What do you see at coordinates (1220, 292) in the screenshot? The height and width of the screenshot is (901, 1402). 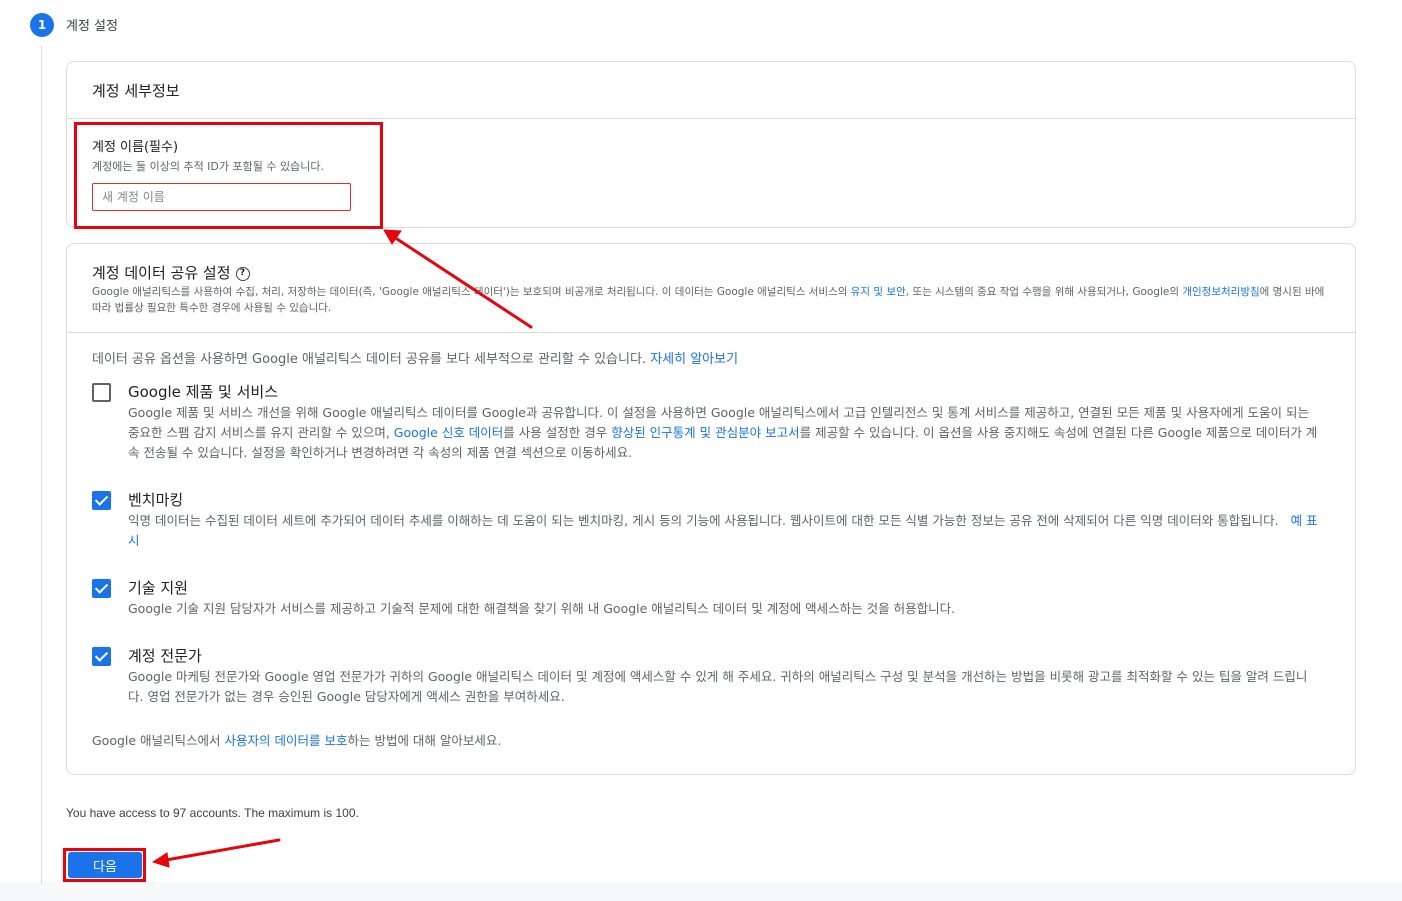 I see `privacy-policy-link: 개인정보처리방침` at bounding box center [1220, 292].